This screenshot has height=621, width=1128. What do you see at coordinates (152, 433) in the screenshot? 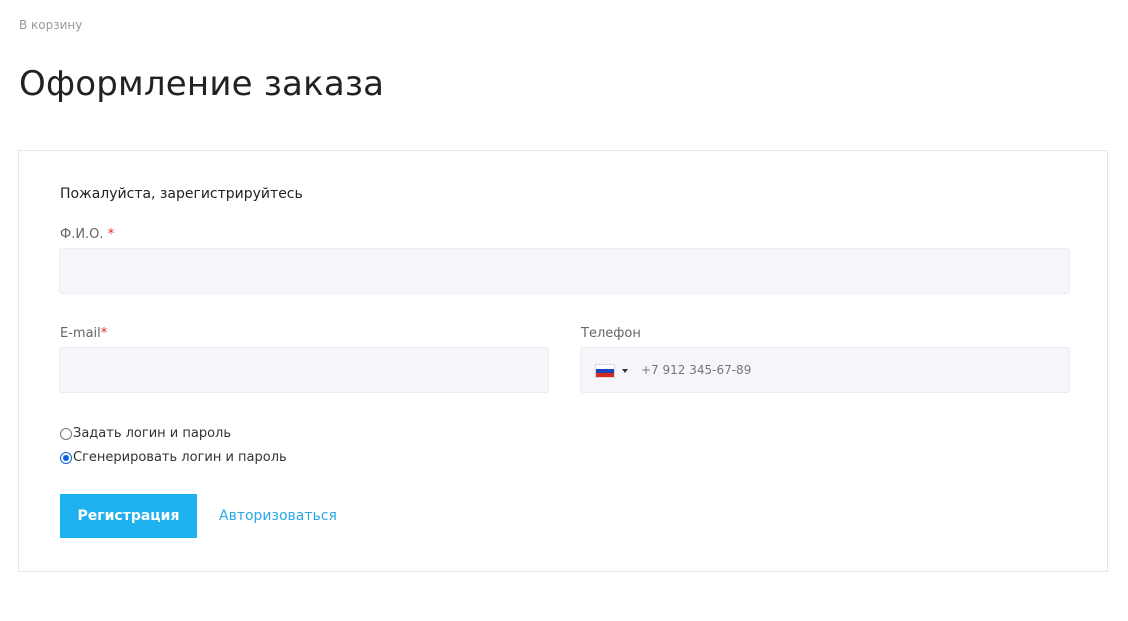
I see `radio-set-login-label: Задать логин и пароль` at bounding box center [152, 433].